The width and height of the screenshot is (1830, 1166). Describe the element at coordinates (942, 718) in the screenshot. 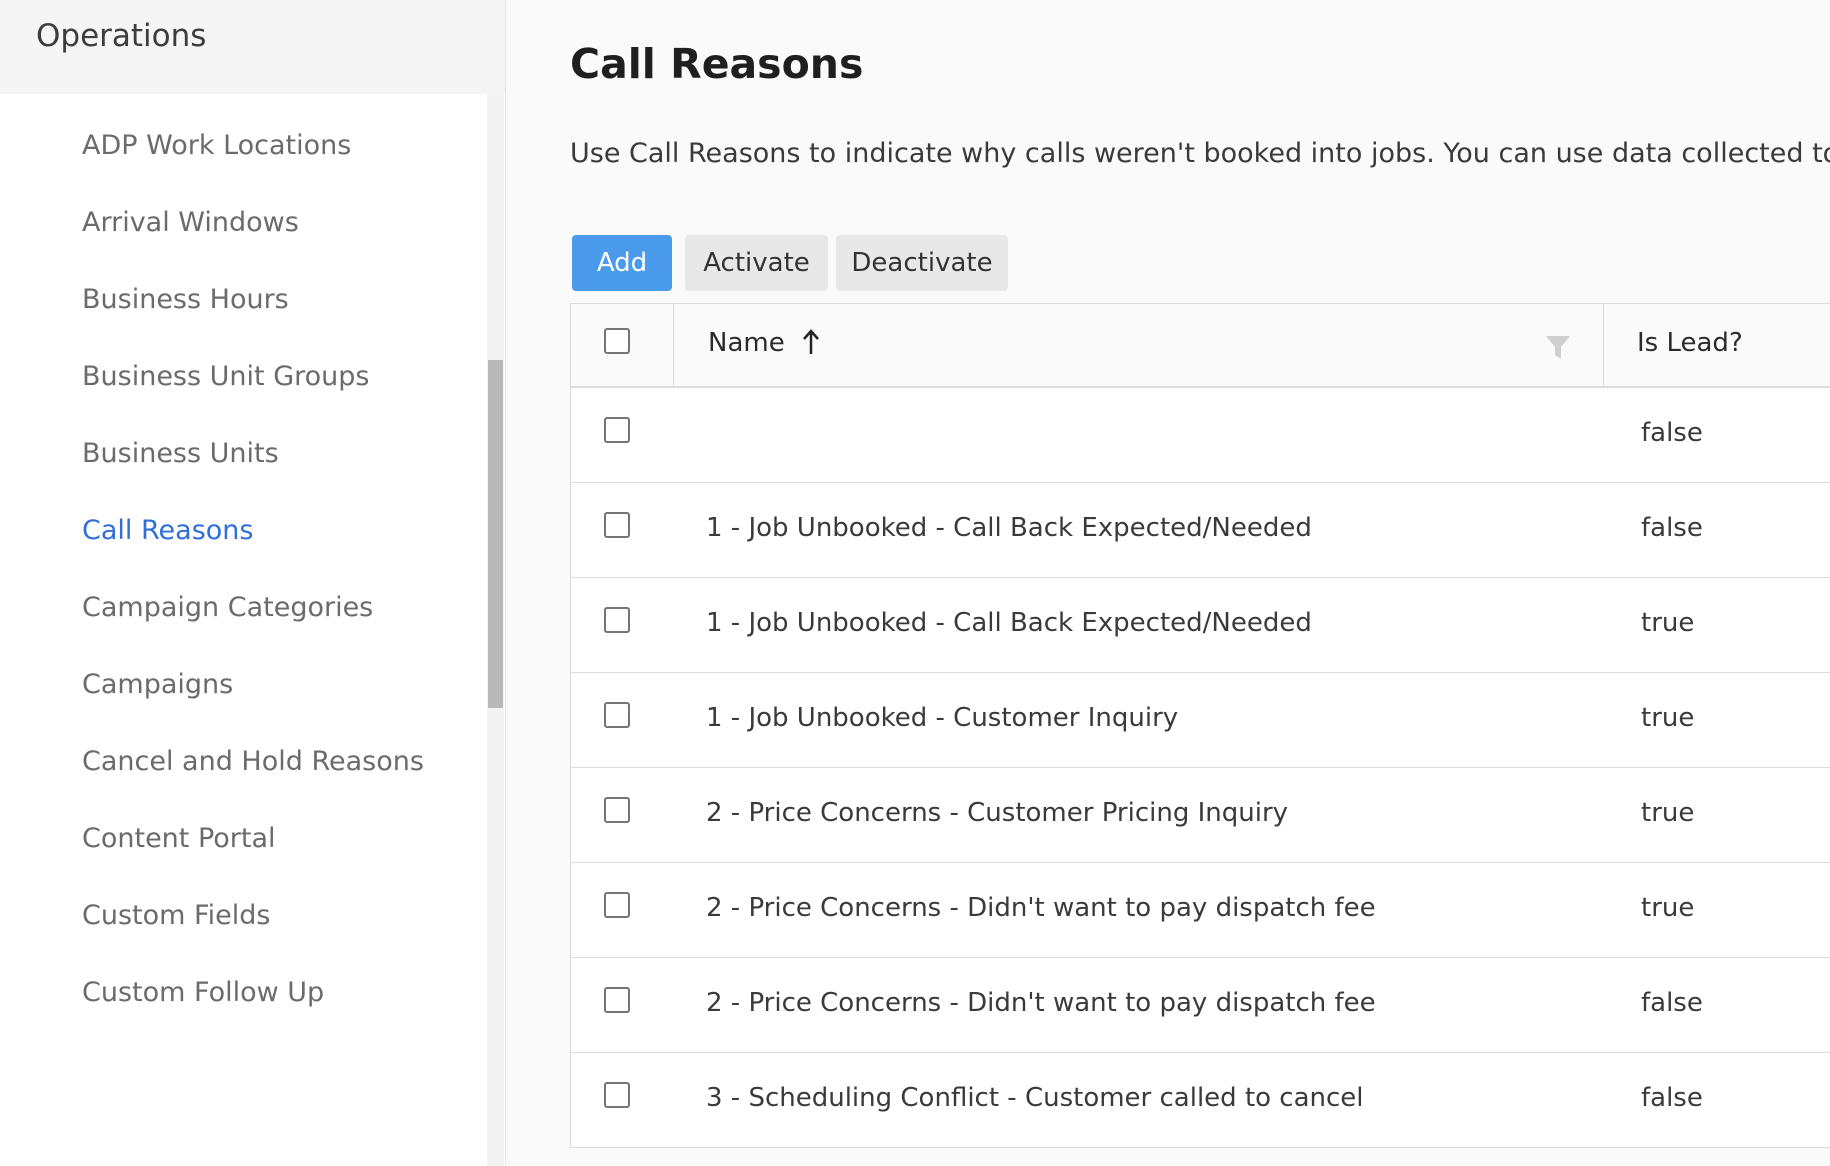

I see `cell-name: 1 - Job Unbooked - Customer Inquiry` at that location.